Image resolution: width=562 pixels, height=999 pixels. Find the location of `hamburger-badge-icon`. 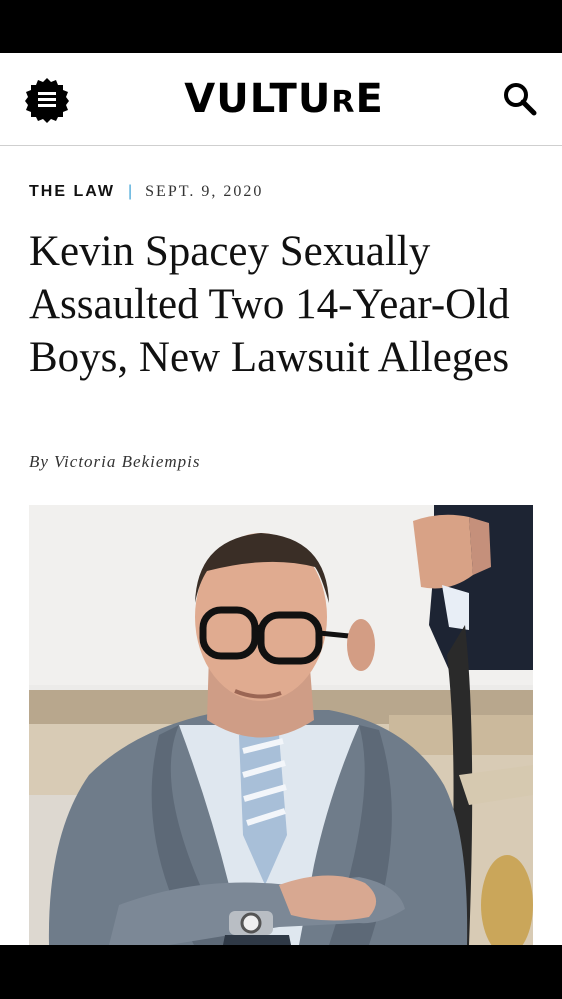

hamburger-badge-icon is located at coordinates (47, 100).